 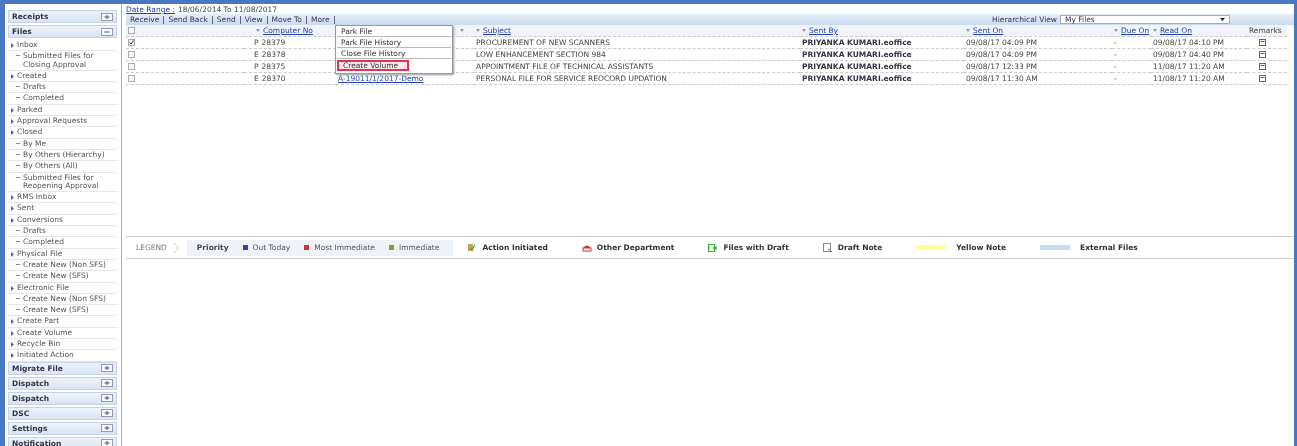 What do you see at coordinates (713, 247) in the screenshot?
I see `document-plus-icon` at bounding box center [713, 247].